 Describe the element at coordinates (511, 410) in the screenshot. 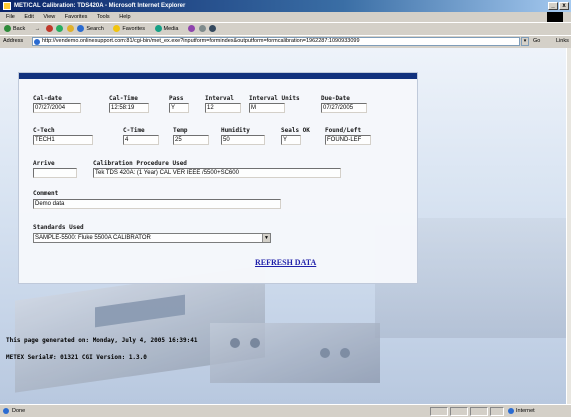

I see `globe-icon` at that location.